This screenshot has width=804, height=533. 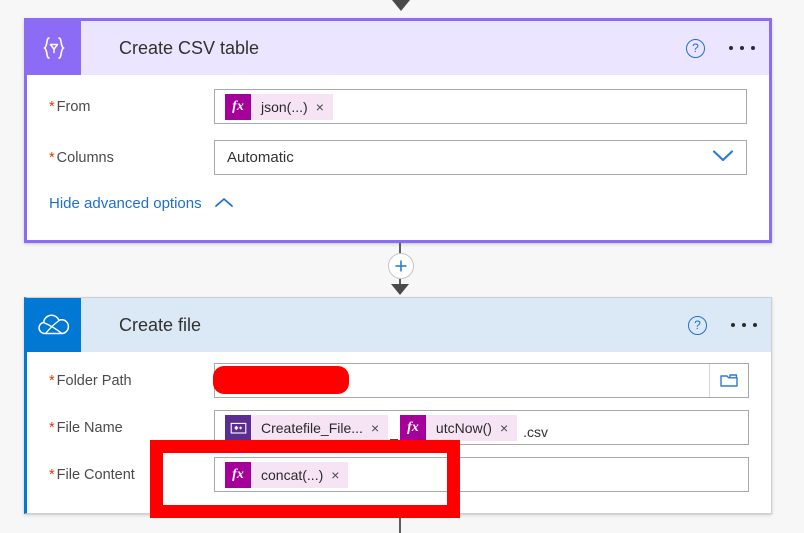 I want to click on card-header-create-csv-table: Create CSV table ?, so click(x=398, y=48).